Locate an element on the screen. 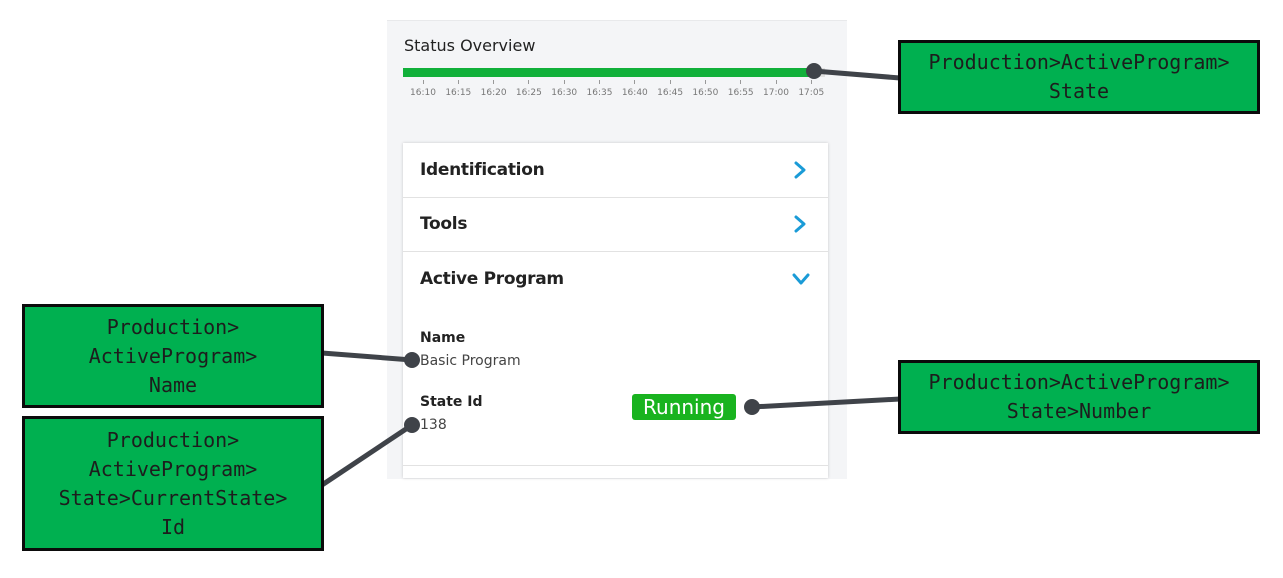 Image resolution: width=1283 pixels, height=578 pixels. callout-name: Production> ActiveProgram> Name is located at coordinates (173, 356).